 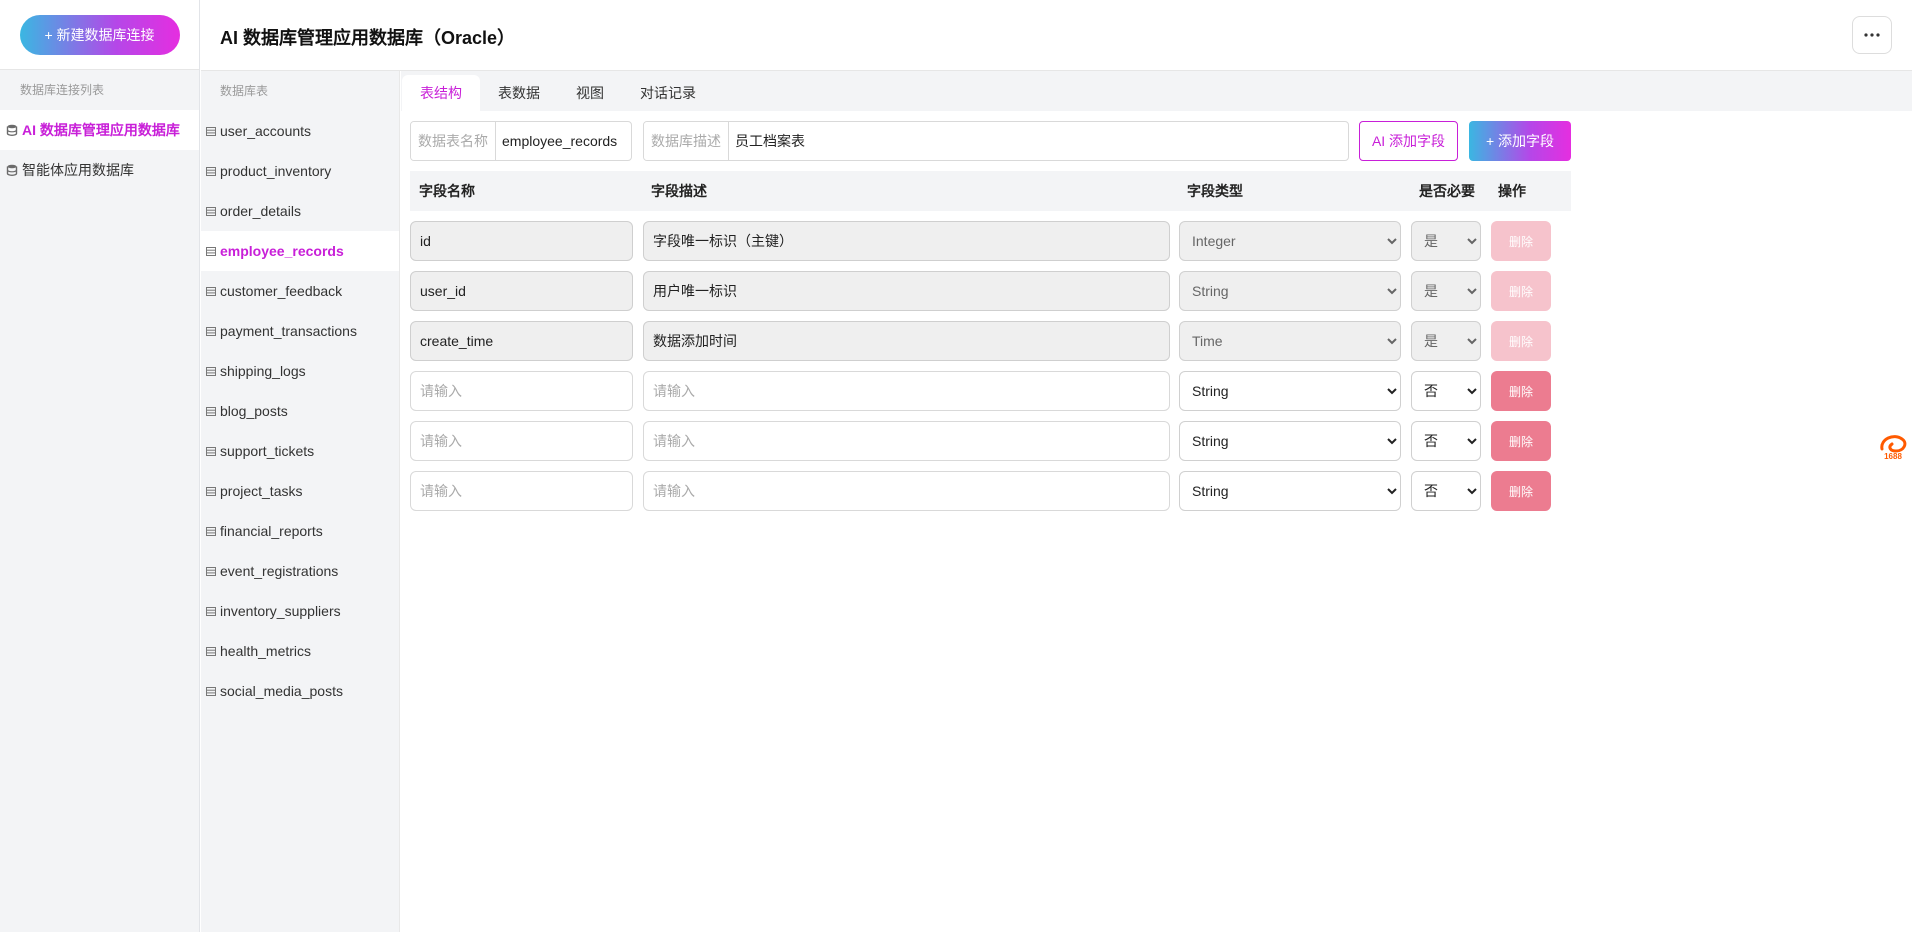 I want to click on table-item: blog_posts, so click(x=300, y=411).